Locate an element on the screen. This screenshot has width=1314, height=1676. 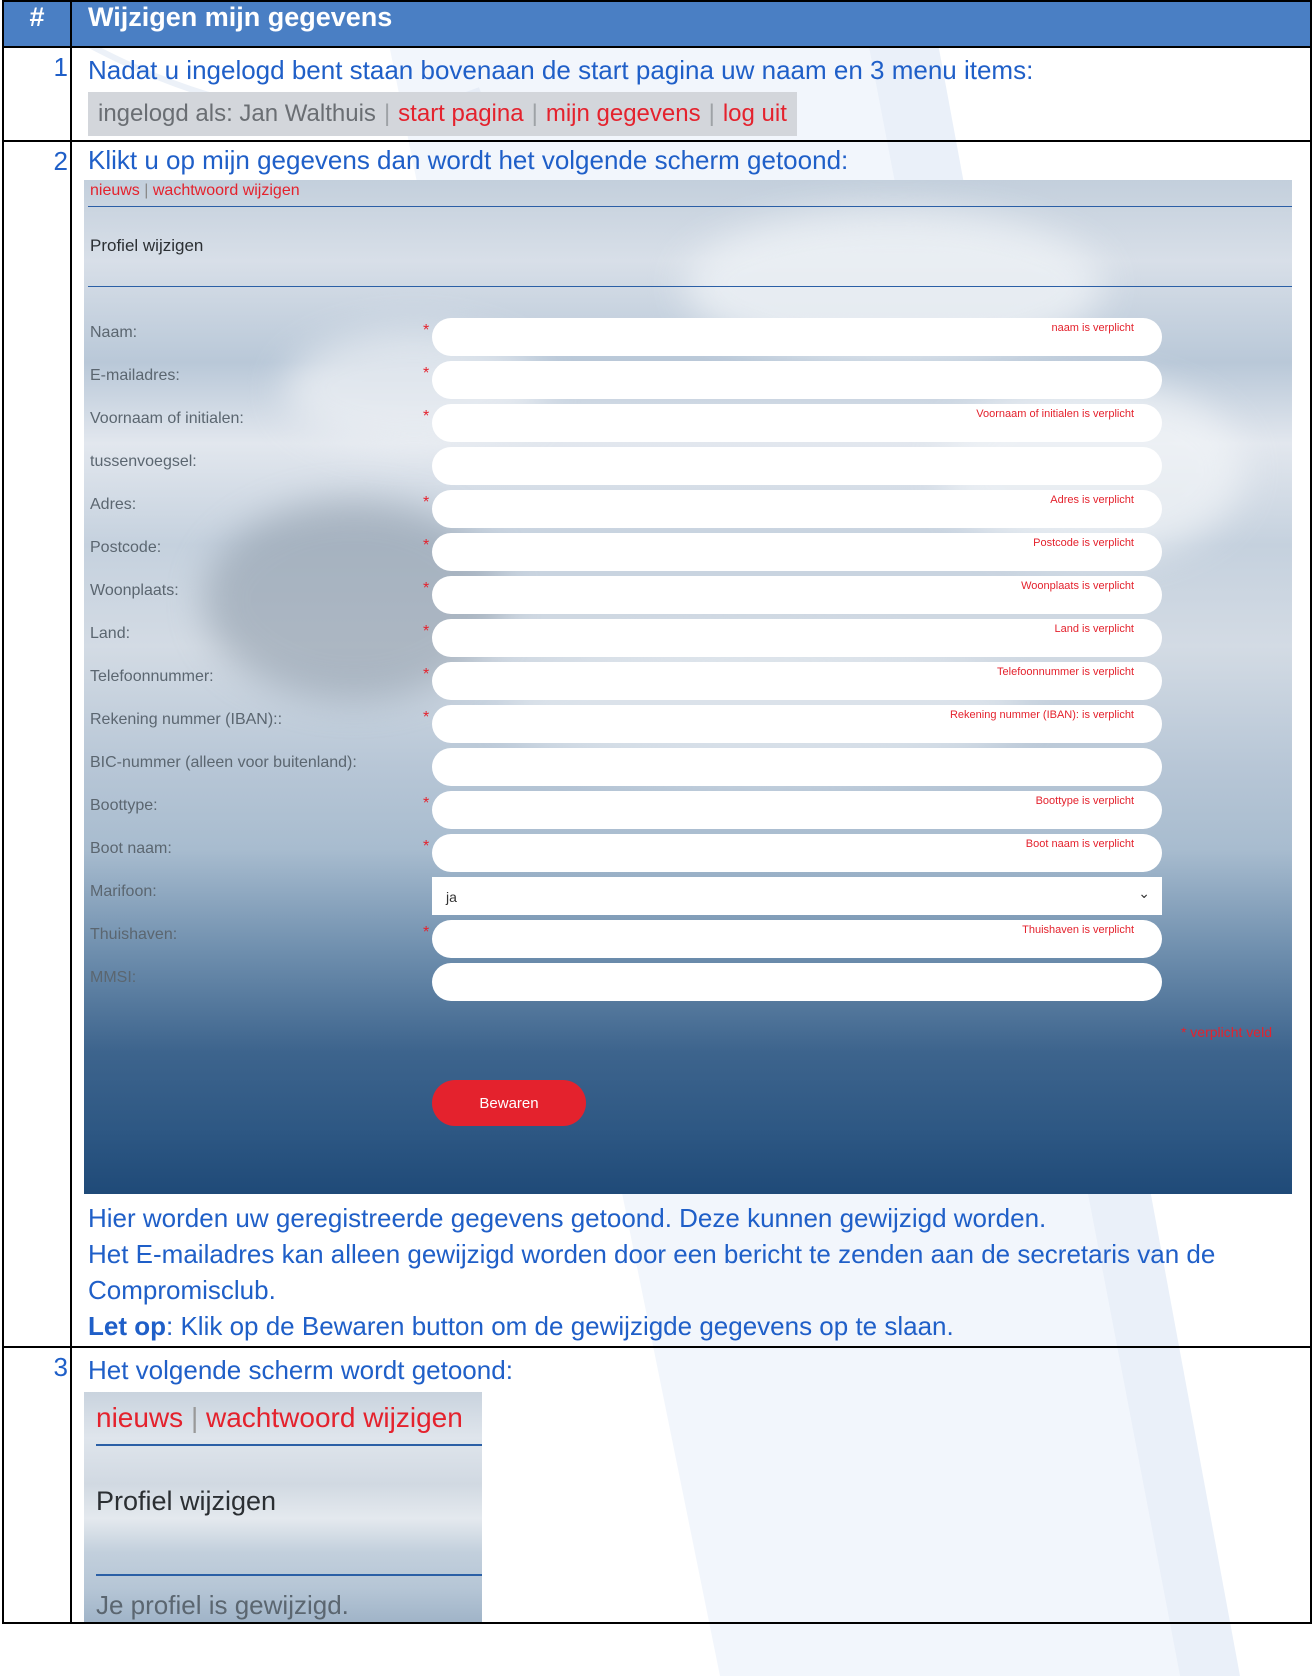
field-label: tussenvoegsel: is located at coordinates (143, 461).